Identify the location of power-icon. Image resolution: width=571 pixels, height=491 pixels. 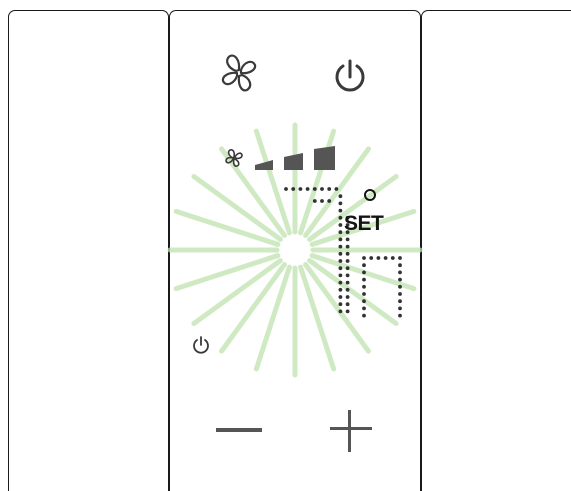
(350, 75).